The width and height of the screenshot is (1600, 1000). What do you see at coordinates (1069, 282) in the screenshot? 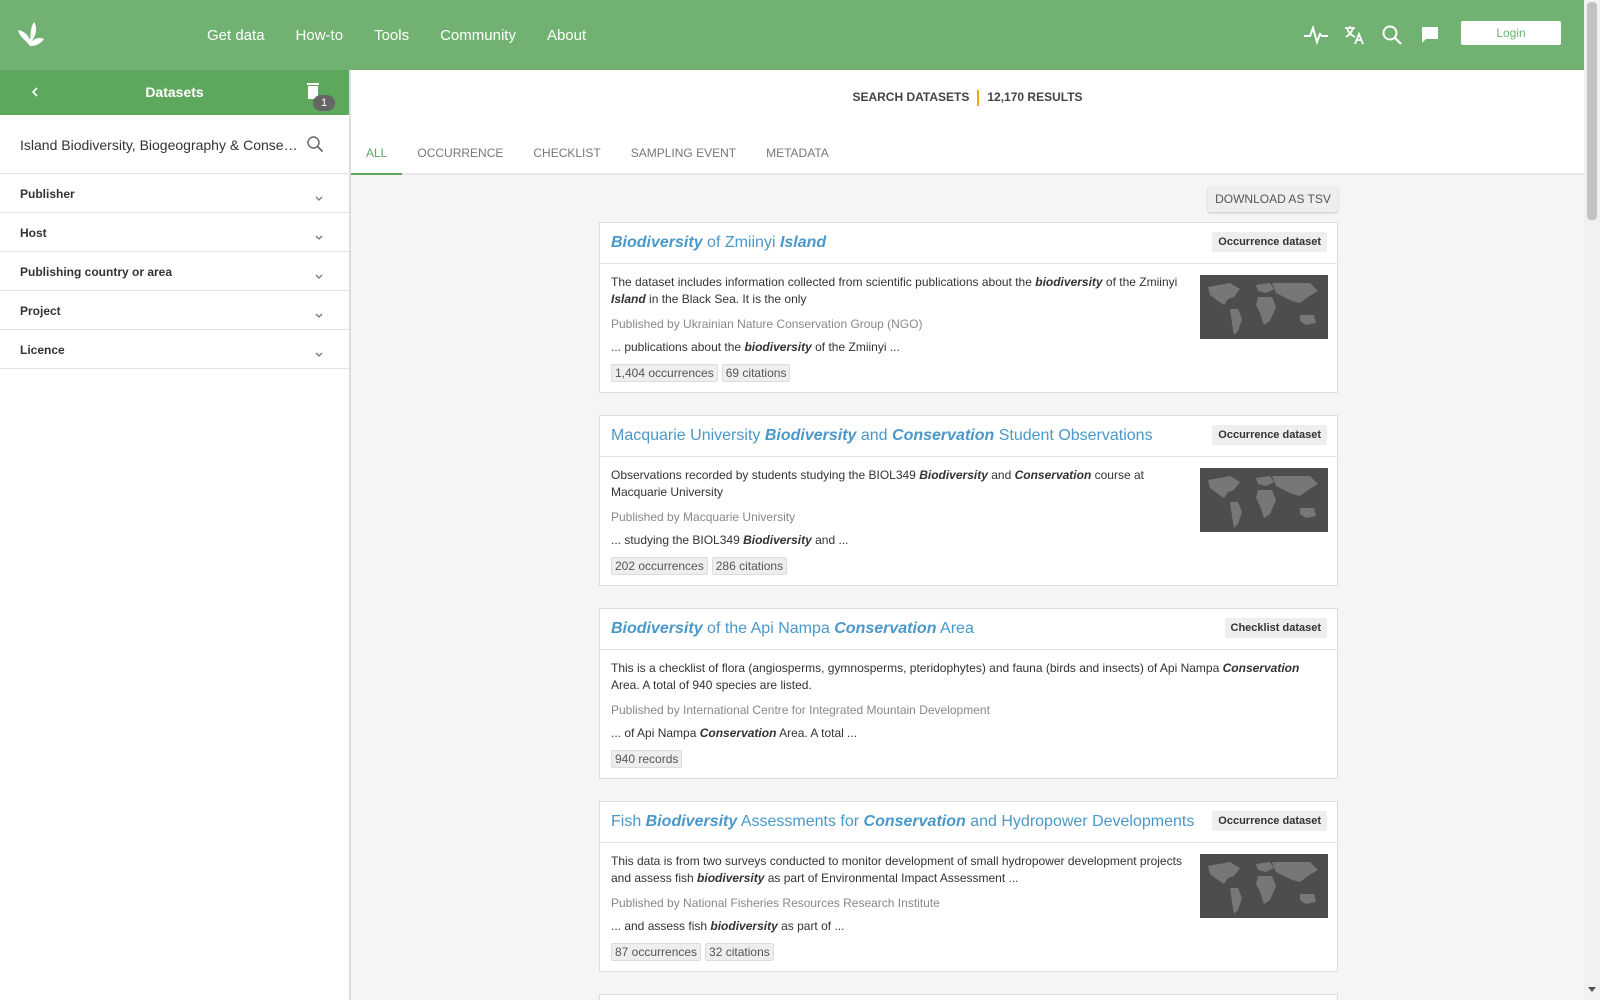
I see `description-highlight: biodiversity` at bounding box center [1069, 282].